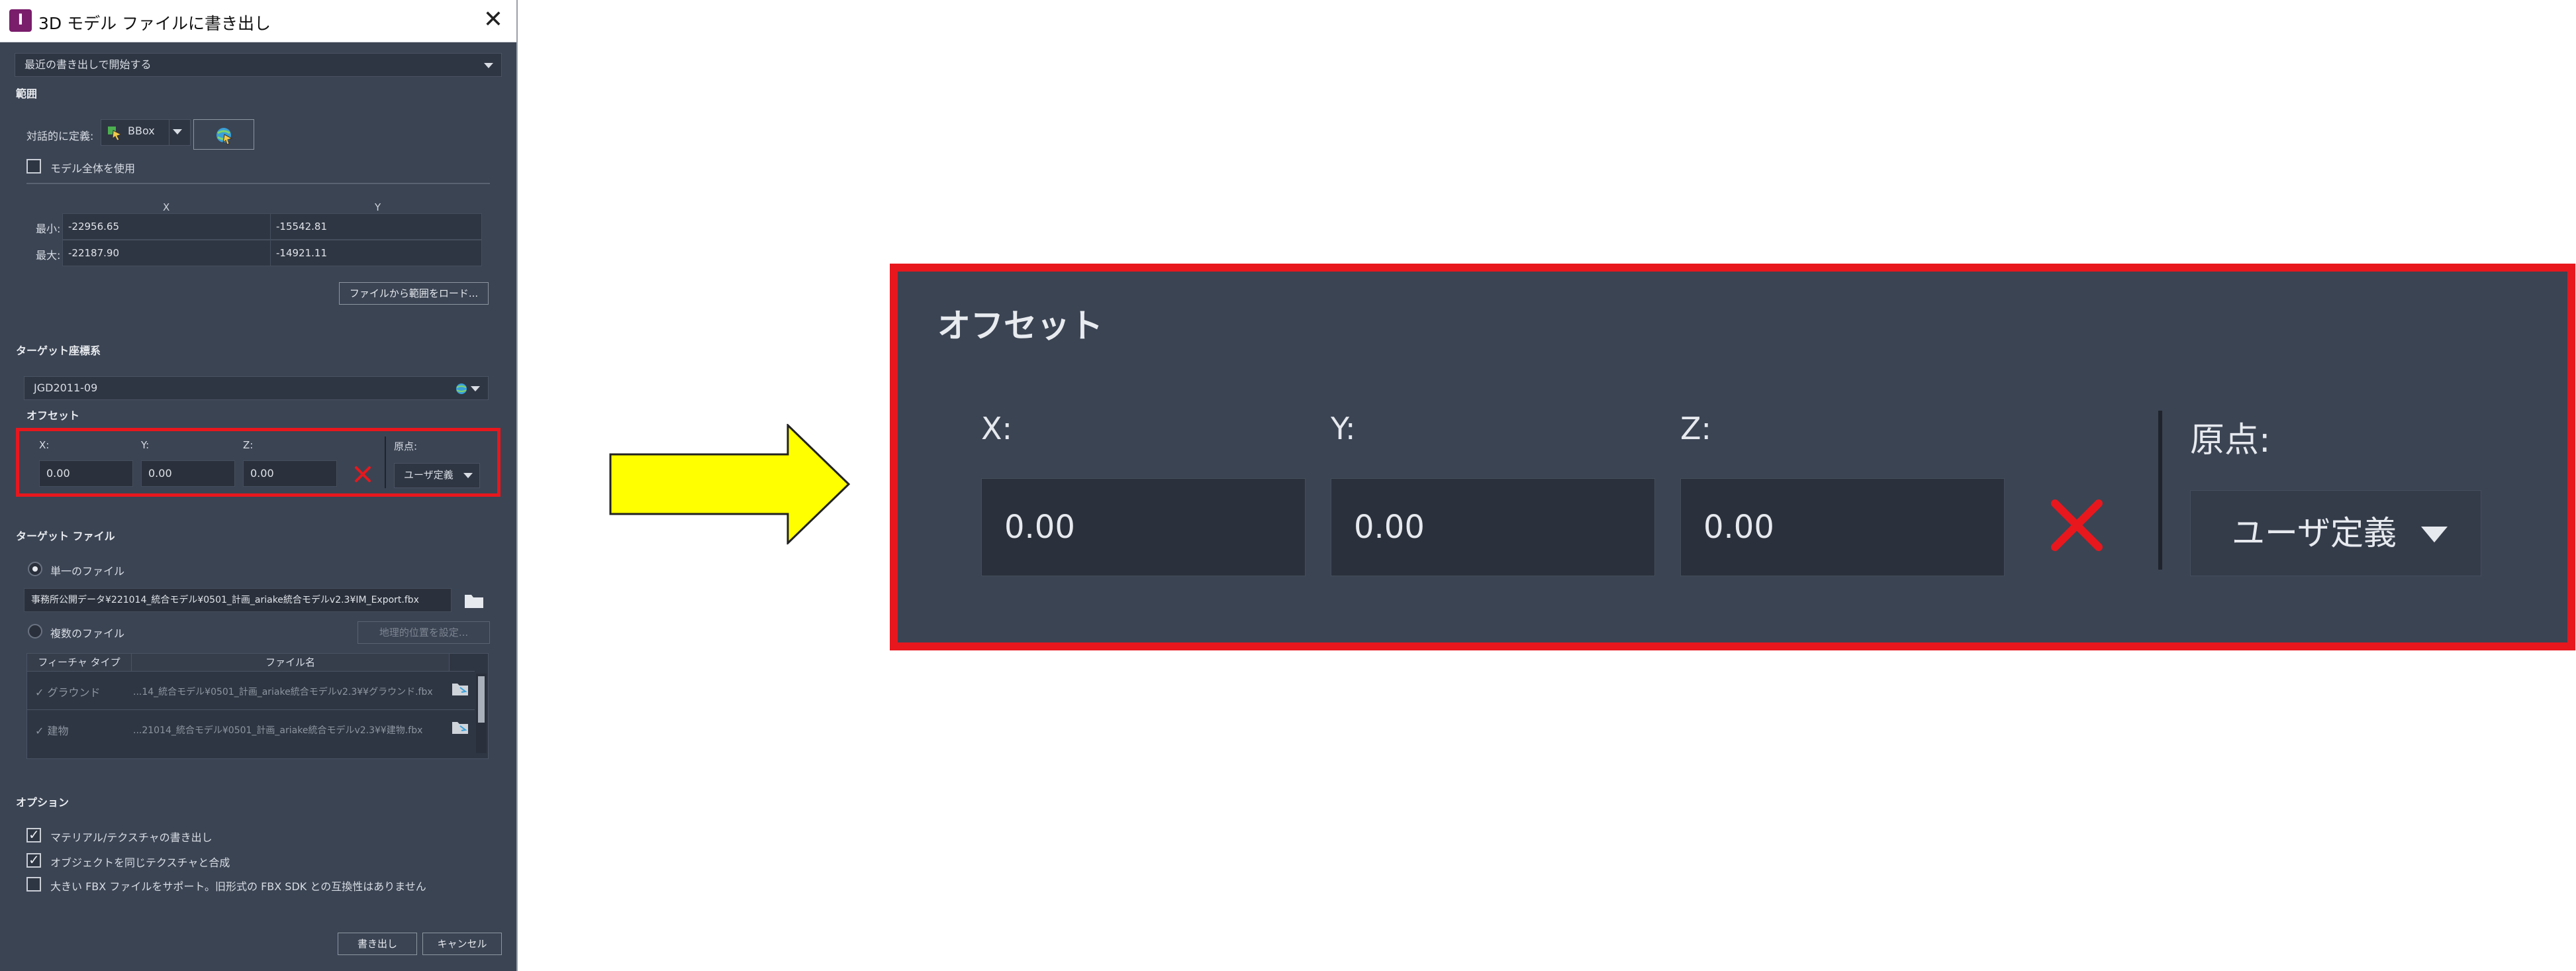 This screenshot has height=971, width=2576. I want to click on max-x-cell: -22187.90, so click(181, 253).